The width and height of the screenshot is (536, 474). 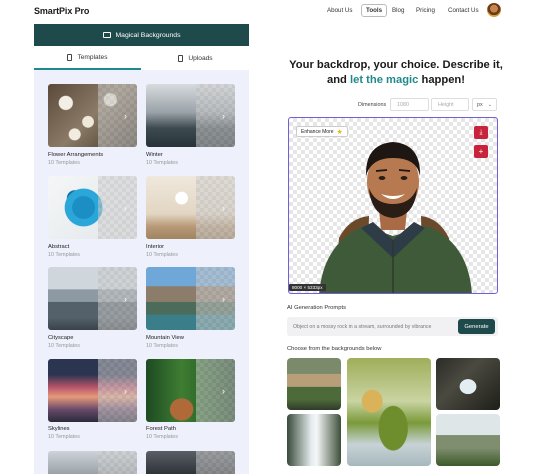 I want to click on image-canvas, so click(x=393, y=205).